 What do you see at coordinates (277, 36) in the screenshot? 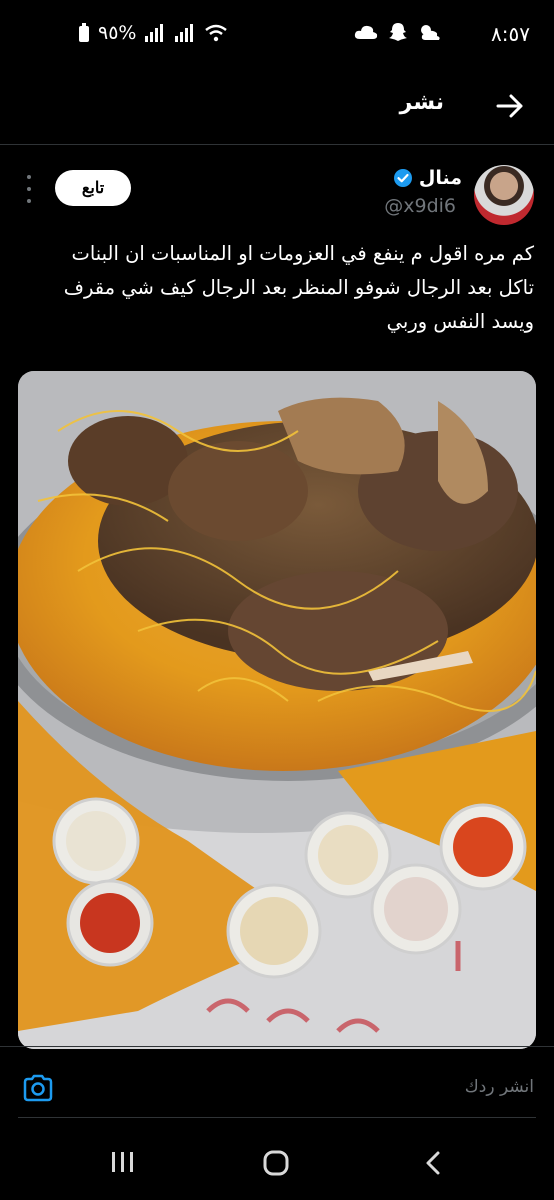
I see `status-bar: %٩٥ ٨:٥٧` at bounding box center [277, 36].